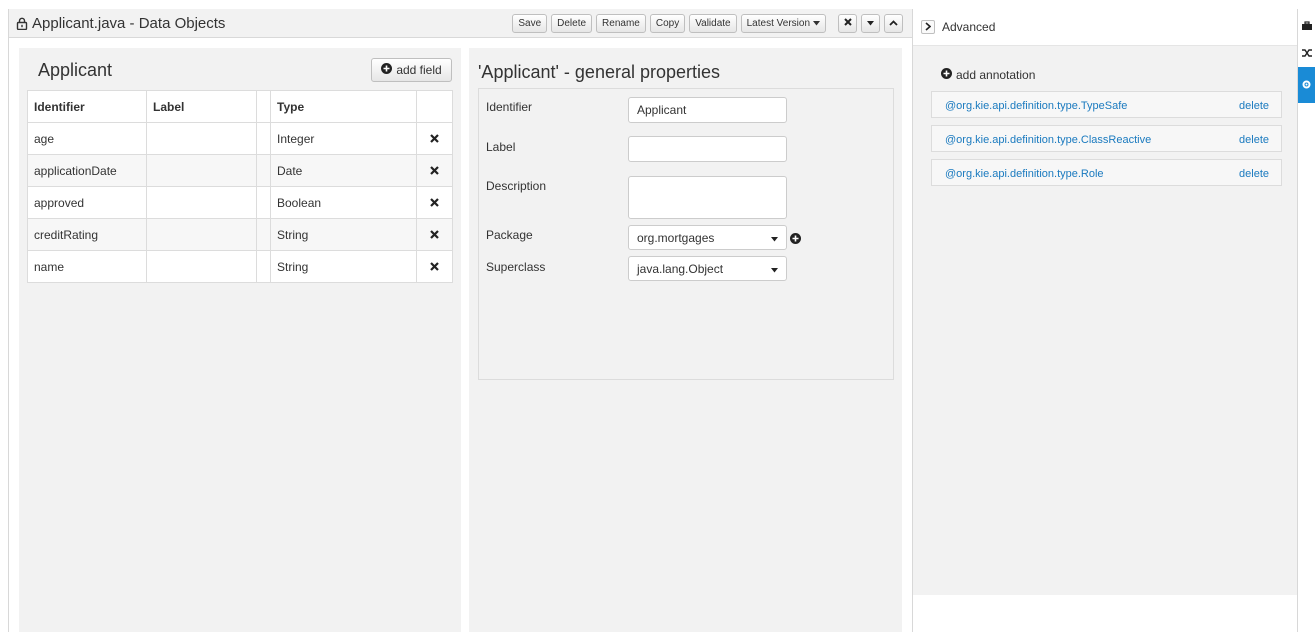 The image size is (1315, 632). I want to click on column-header-label: Label, so click(201, 106).